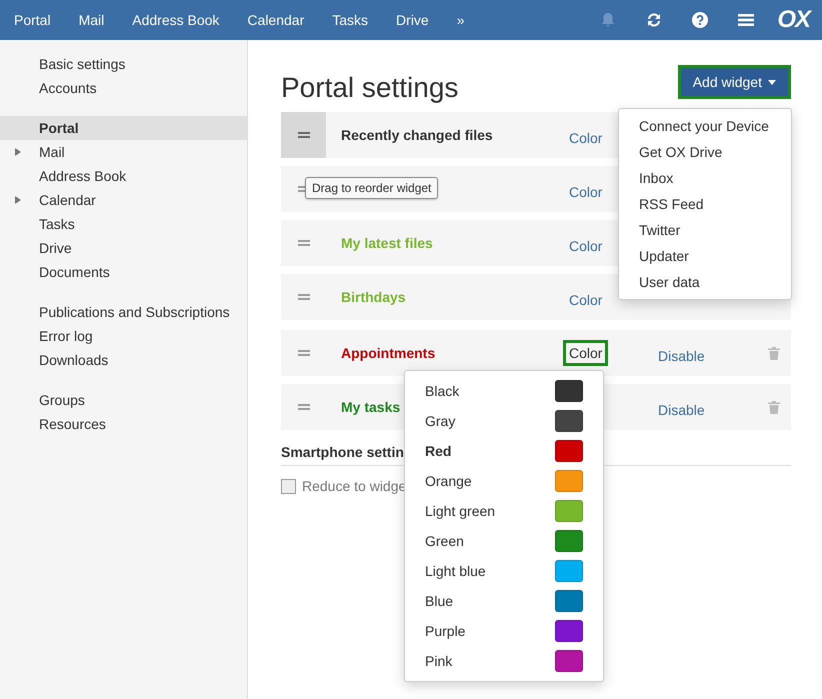  What do you see at coordinates (705, 152) in the screenshot?
I see `menu-item: Get OX Drive` at bounding box center [705, 152].